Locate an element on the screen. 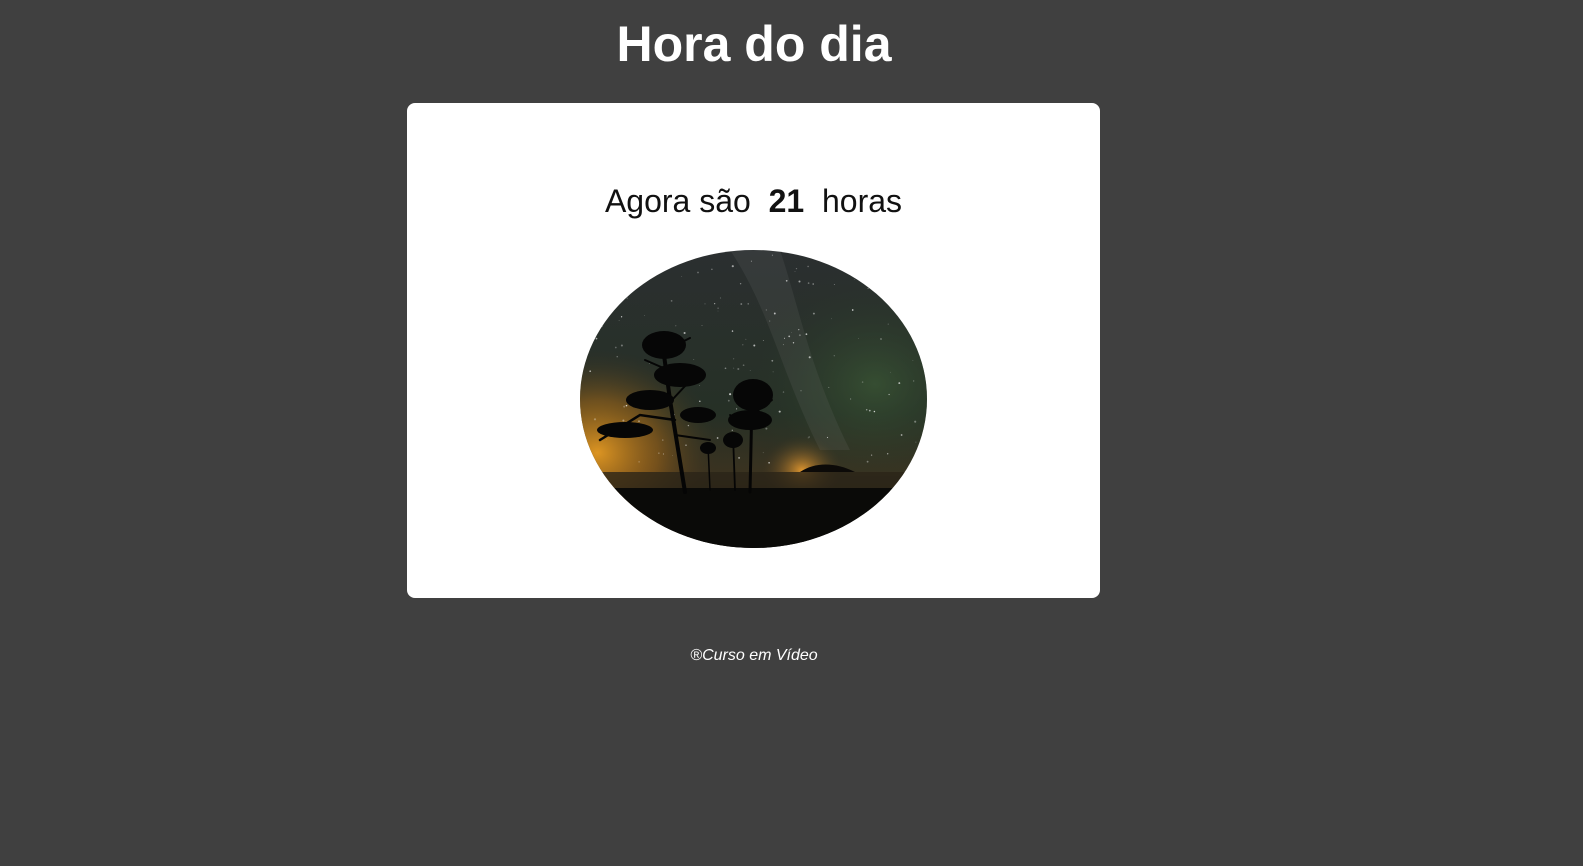 Image resolution: width=1583 pixels, height=866 pixels. time-suffix: horas is located at coordinates (862, 201).